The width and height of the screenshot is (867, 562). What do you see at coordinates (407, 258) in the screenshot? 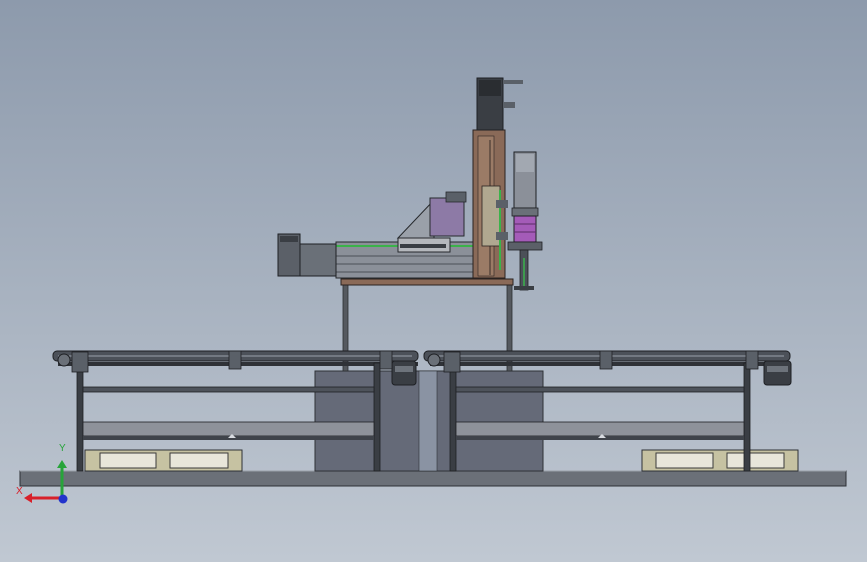
I see `x-axis-module` at bounding box center [407, 258].